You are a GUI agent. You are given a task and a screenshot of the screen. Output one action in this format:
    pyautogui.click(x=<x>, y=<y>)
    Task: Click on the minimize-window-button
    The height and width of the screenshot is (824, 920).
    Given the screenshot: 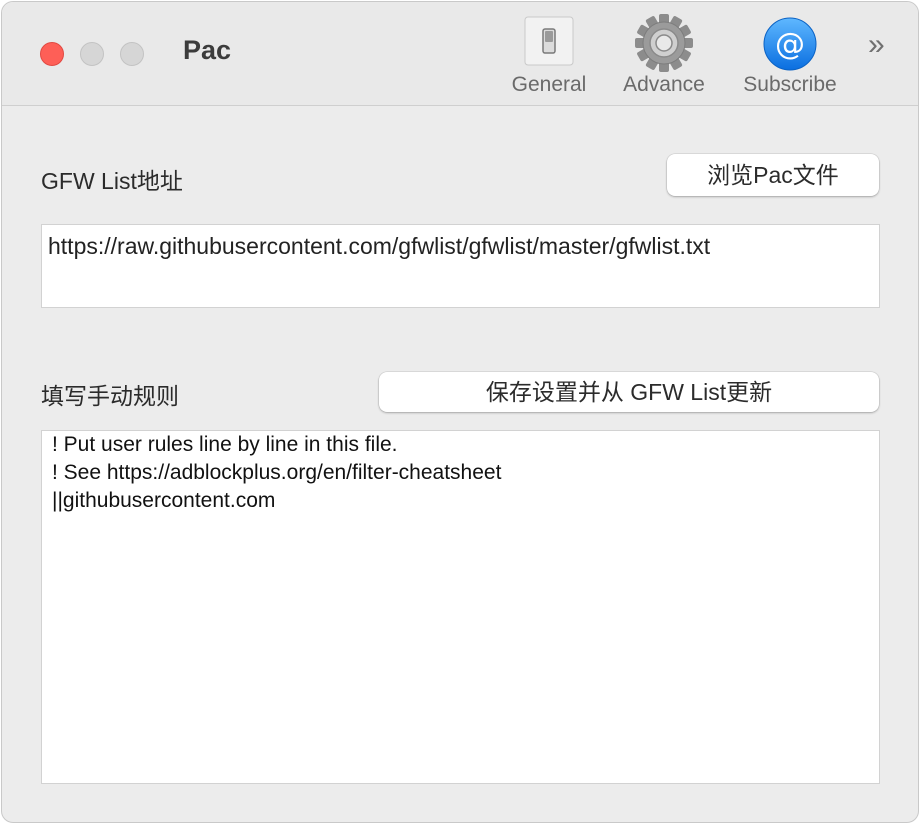 What is the action you would take?
    pyautogui.click(x=92, y=54)
    